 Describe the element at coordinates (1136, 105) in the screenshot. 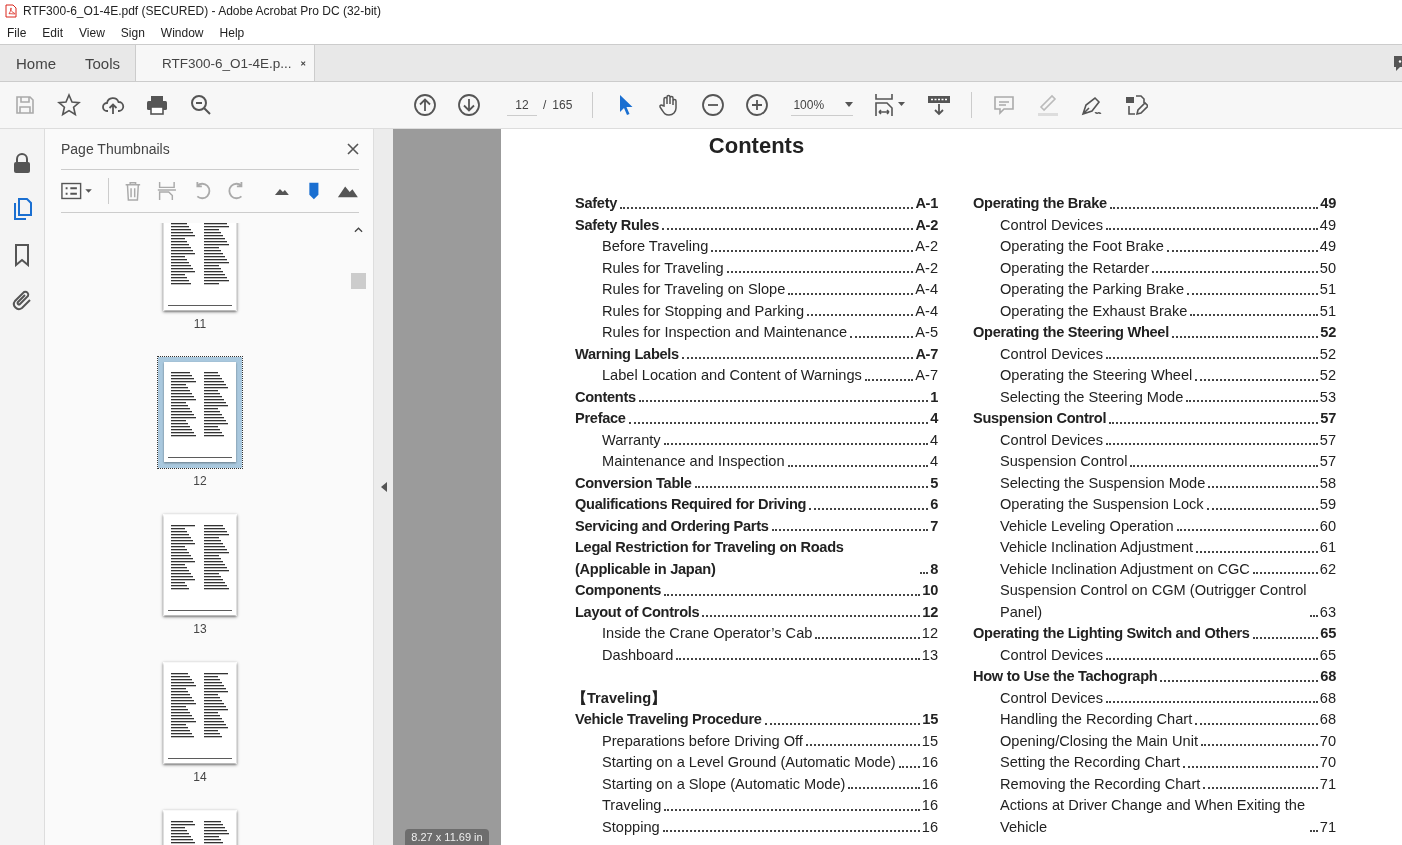

I see `edit-document-icon` at that location.